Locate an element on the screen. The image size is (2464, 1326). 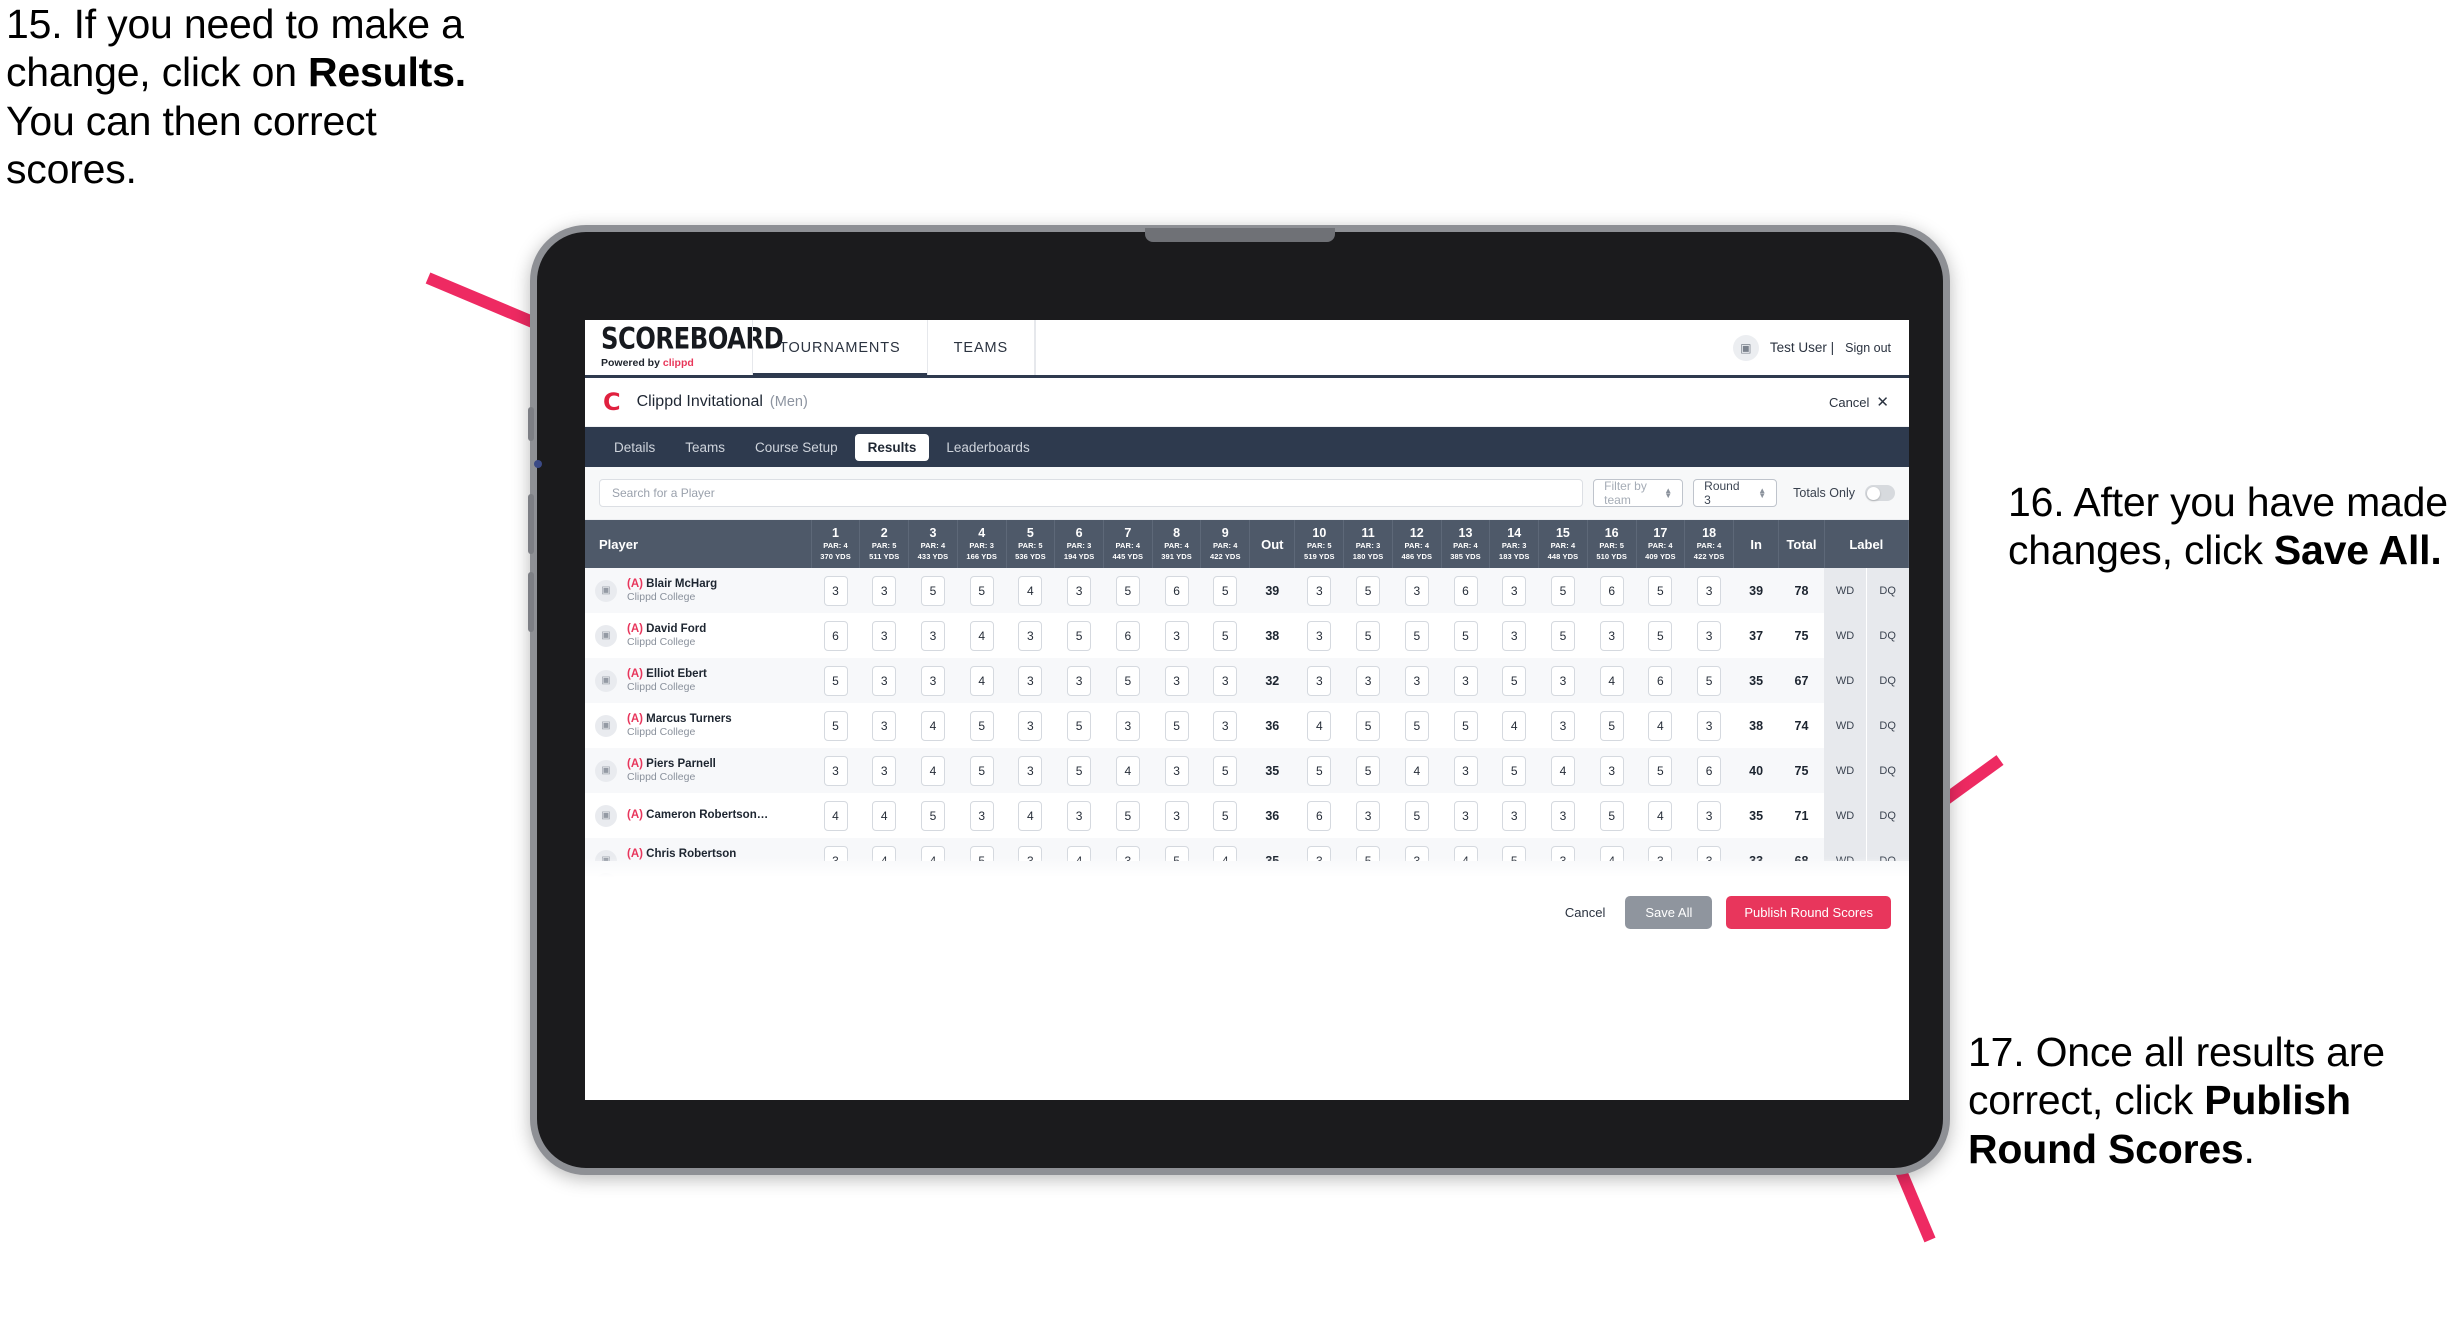
app-logo: SCOREBOARD Powered by clippd is located at coordinates (684, 347).